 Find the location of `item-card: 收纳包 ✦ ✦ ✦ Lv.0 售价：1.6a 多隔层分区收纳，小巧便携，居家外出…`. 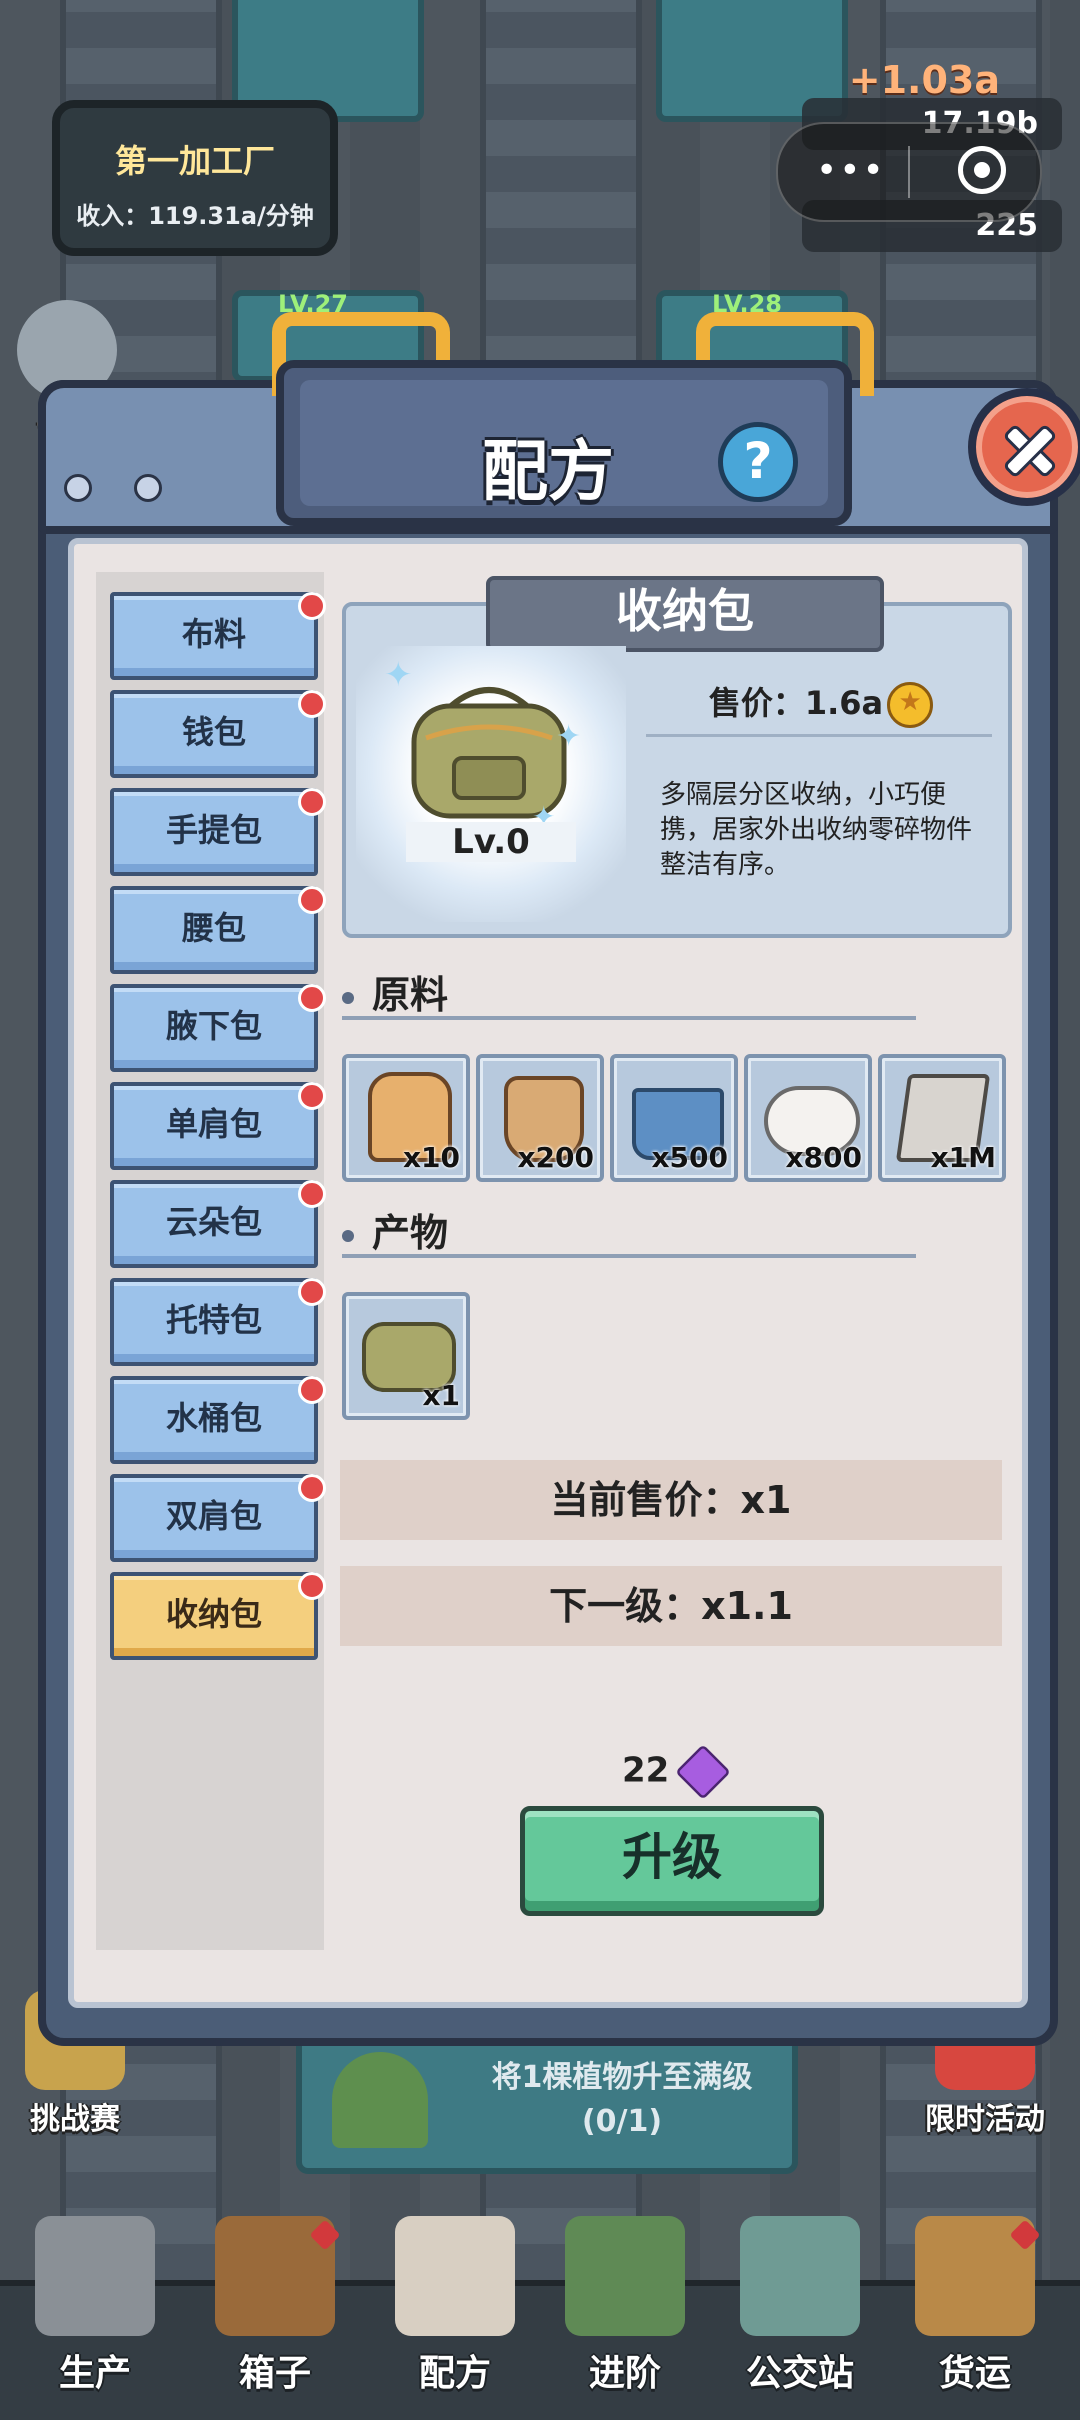

item-card: 收纳包 ✦ ✦ ✦ Lv.0 售价：1.6a 多隔层分区收纳，小巧便携，居家外出… is located at coordinates (677, 757).